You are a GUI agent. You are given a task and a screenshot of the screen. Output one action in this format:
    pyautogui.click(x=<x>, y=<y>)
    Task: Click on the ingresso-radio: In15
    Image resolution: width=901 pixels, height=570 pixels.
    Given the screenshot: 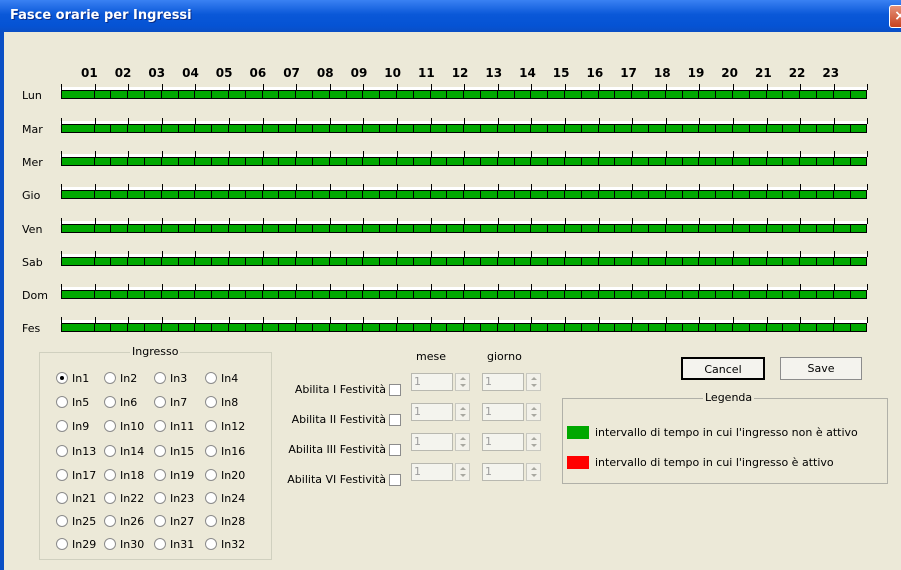 What is the action you would take?
    pyautogui.click(x=174, y=452)
    